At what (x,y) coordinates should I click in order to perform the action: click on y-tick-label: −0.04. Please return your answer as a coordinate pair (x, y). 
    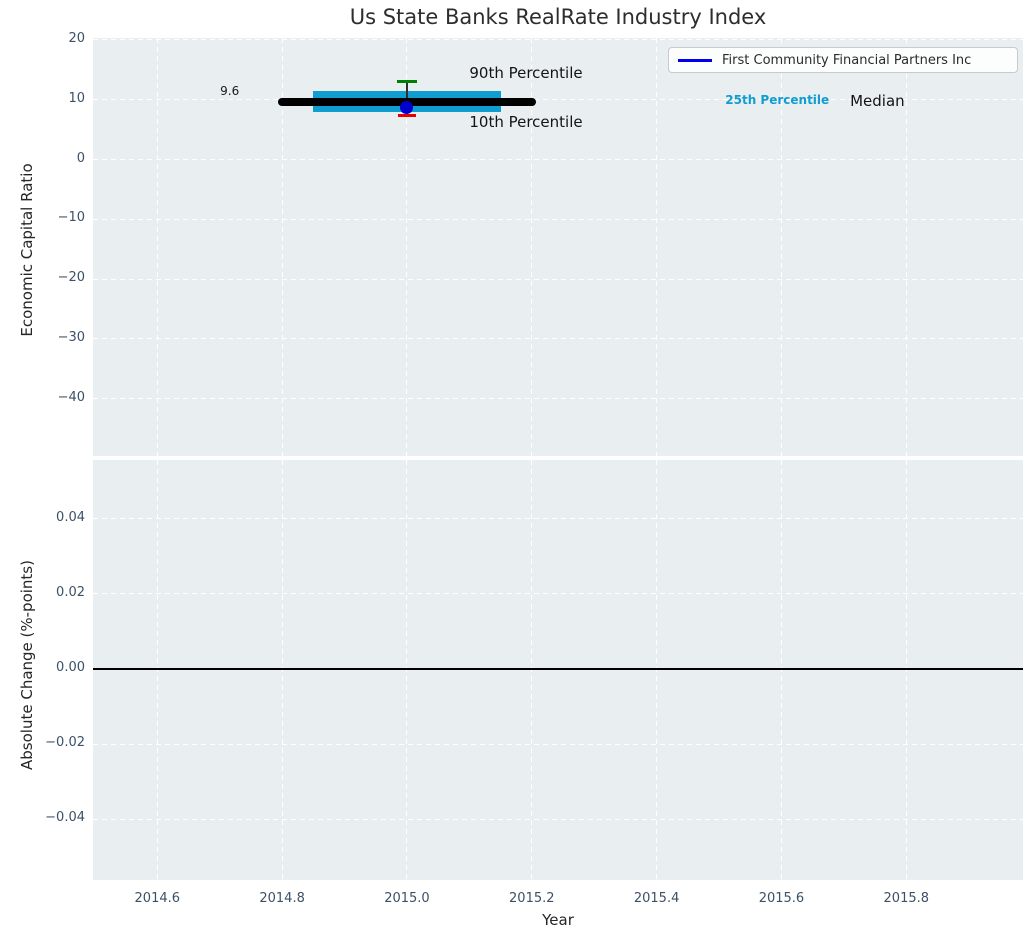
    Looking at the image, I should click on (65, 818).